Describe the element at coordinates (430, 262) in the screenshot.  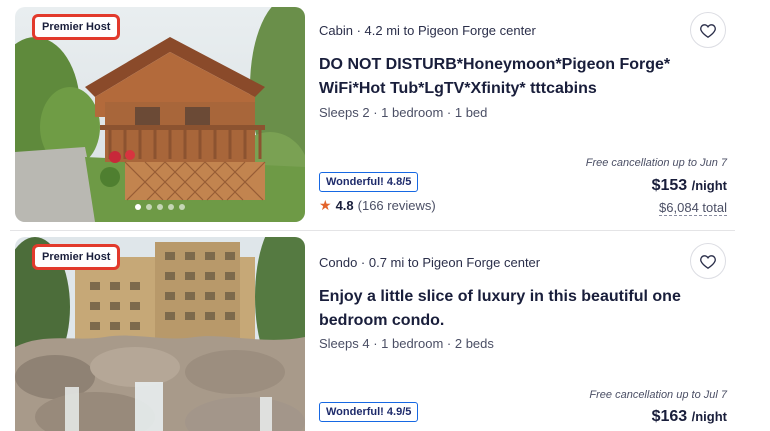
I see `listing-type-distance: Condo · 0.7 mi to Pigeon Forge center` at that location.